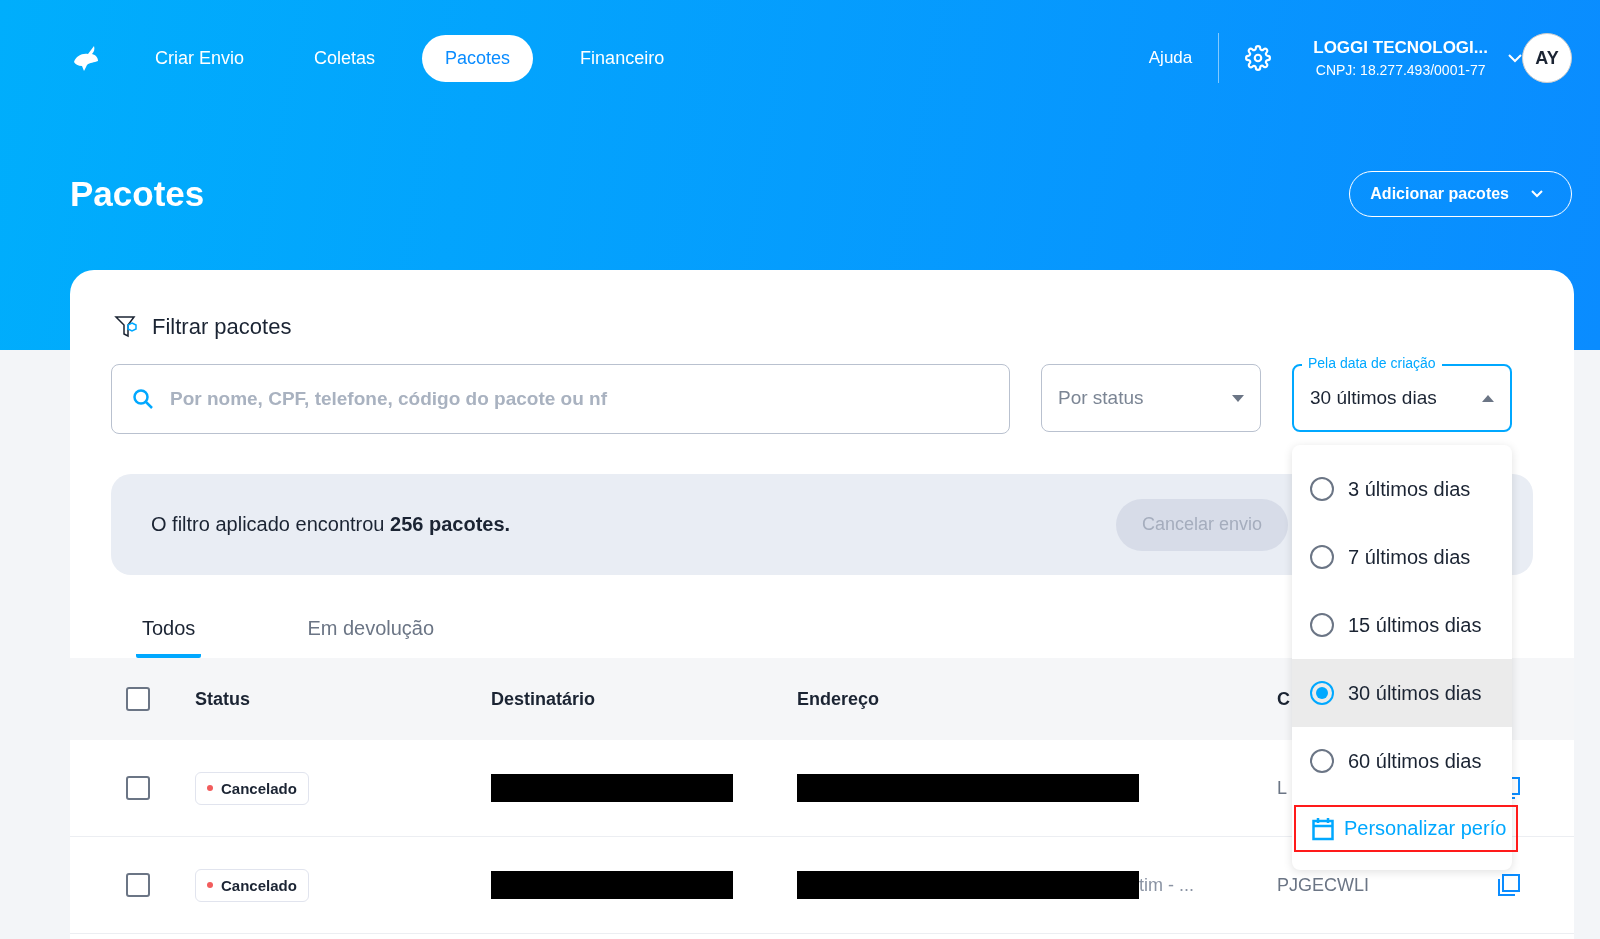  What do you see at coordinates (1282, 788) in the screenshot?
I see `table-cell: L` at bounding box center [1282, 788].